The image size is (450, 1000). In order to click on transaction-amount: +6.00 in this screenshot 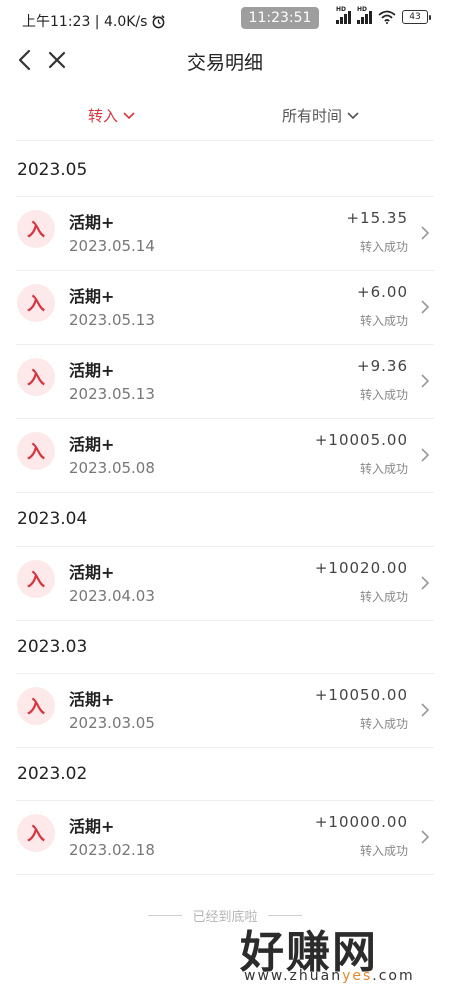, I will do `click(382, 292)`.